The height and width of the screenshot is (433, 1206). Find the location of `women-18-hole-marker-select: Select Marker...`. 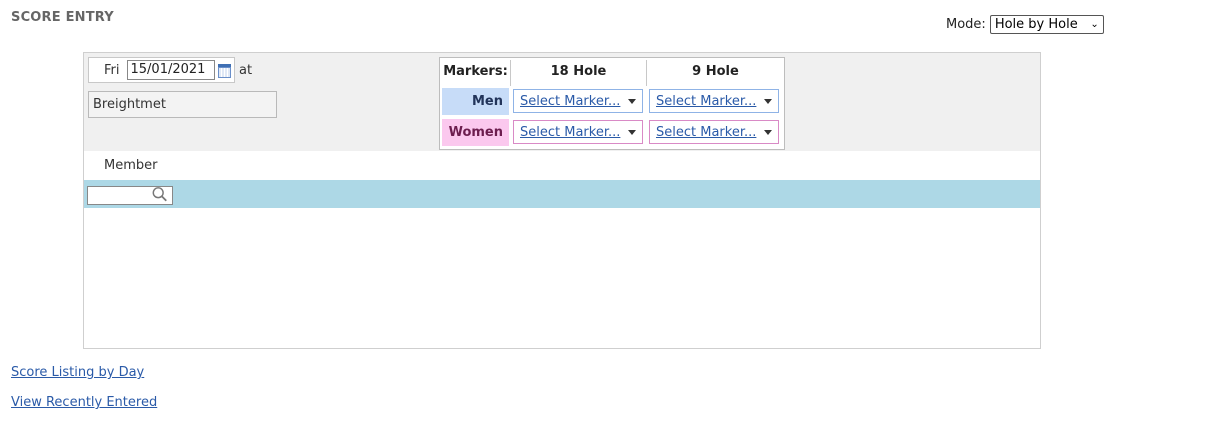

women-18-hole-marker-select: Select Marker... is located at coordinates (578, 132).